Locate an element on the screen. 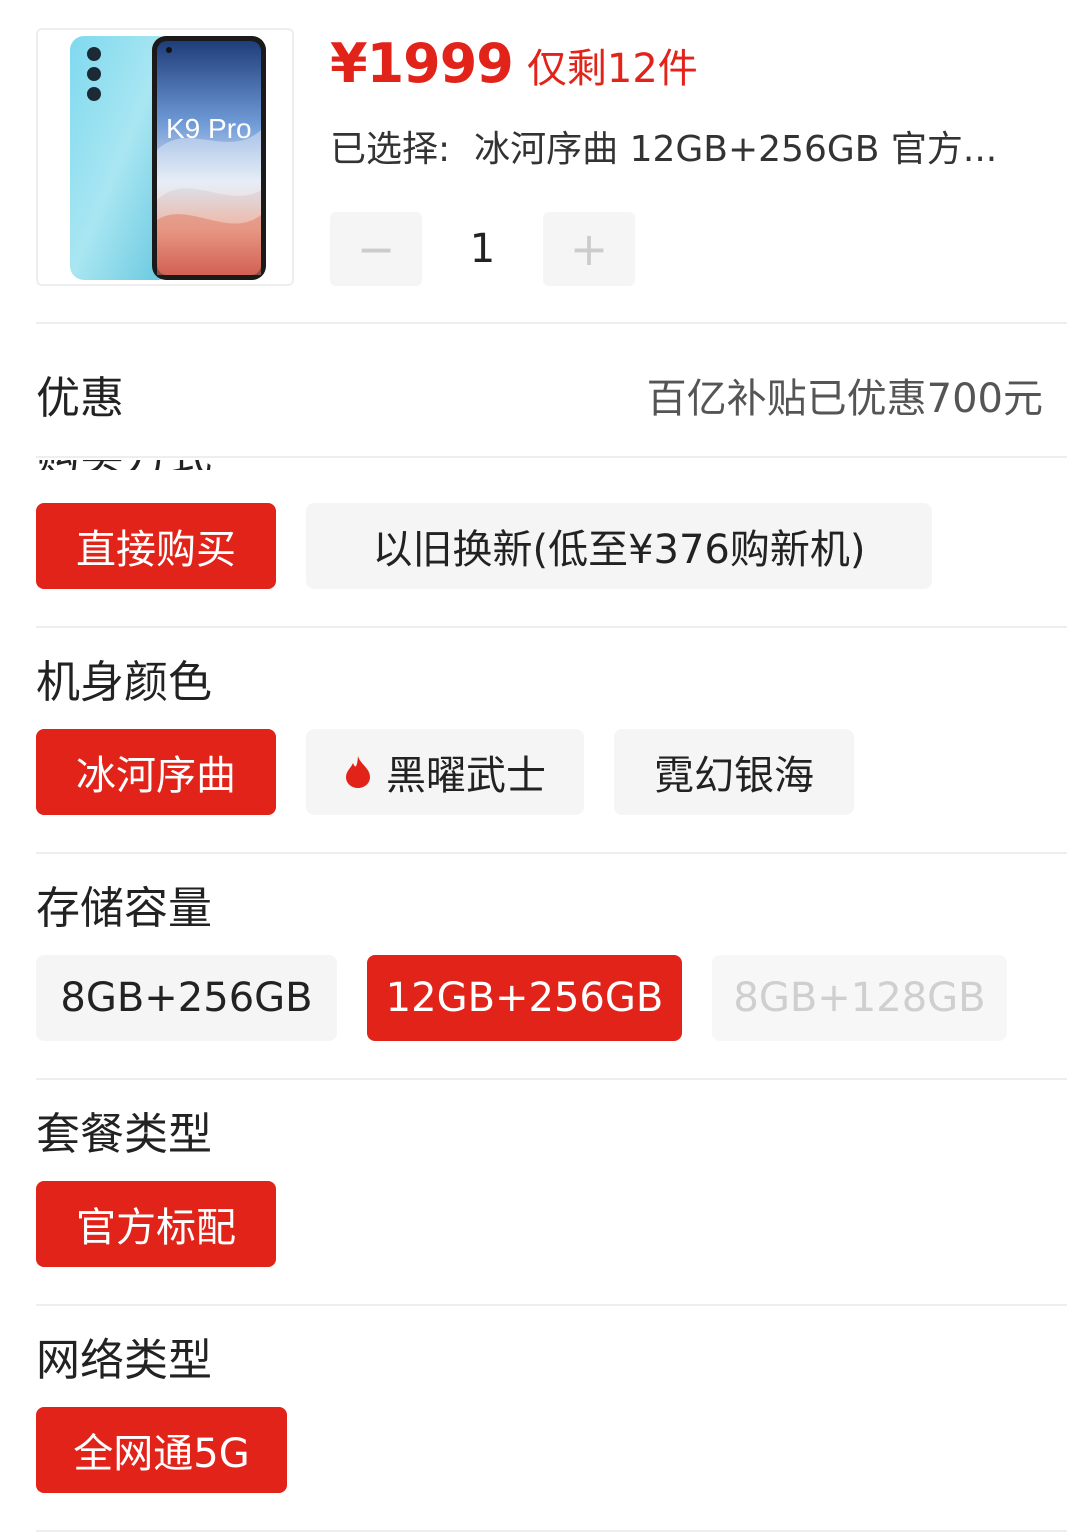 The height and width of the screenshot is (1535, 1067). plus-icon: + is located at coordinates (589, 249).